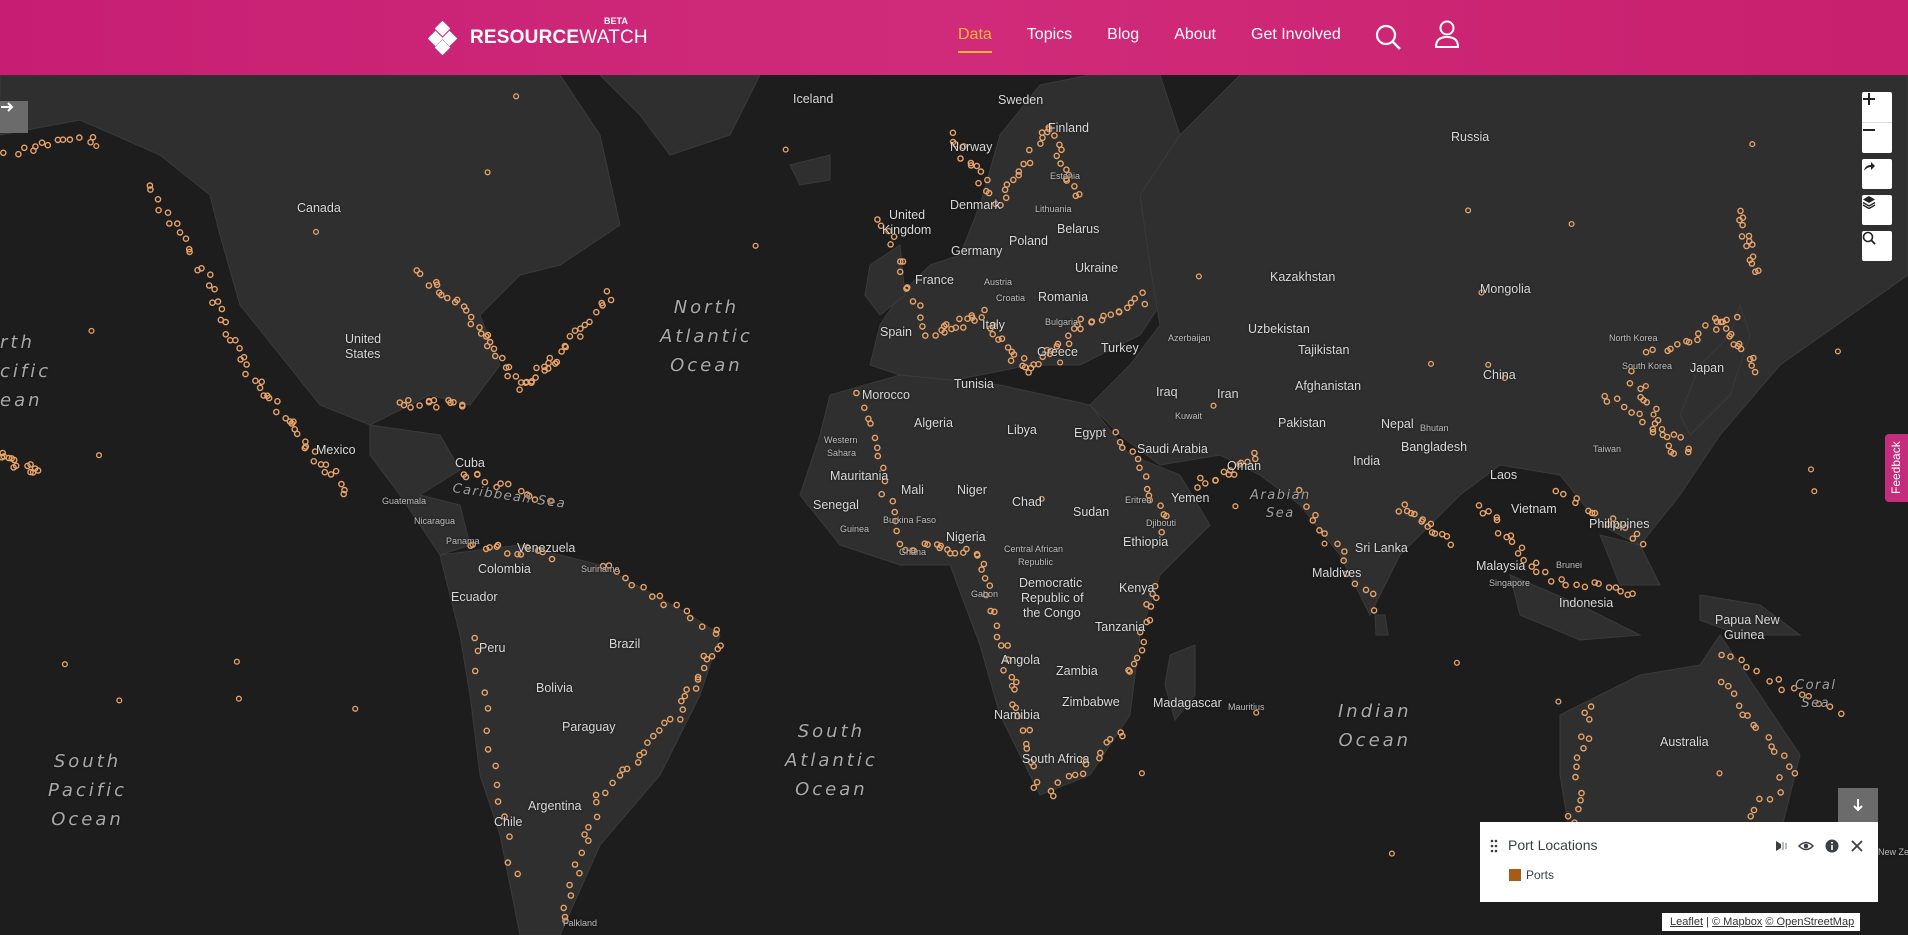  Describe the element at coordinates (1195, 35) in the screenshot. I see `nav-item-about: About` at that location.